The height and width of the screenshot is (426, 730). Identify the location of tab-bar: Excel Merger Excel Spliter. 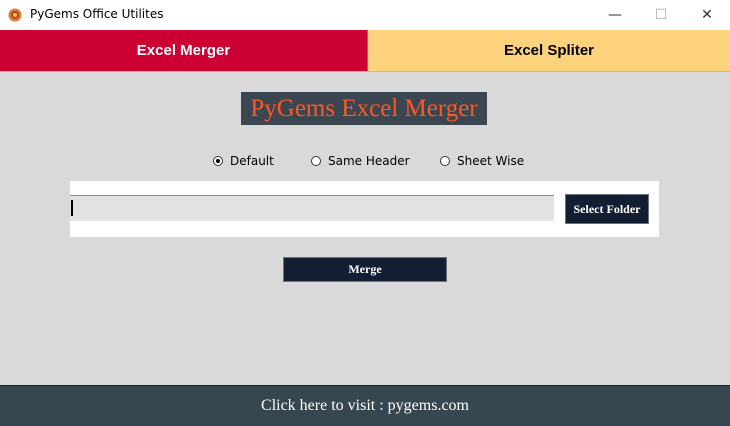
(365, 51).